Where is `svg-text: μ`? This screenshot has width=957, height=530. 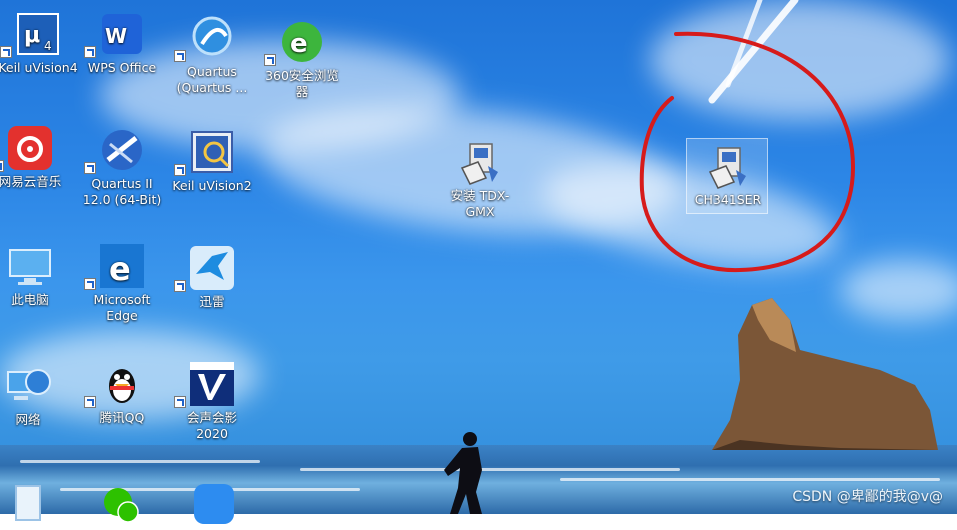
svg-text: μ is located at coordinates (32, 35).